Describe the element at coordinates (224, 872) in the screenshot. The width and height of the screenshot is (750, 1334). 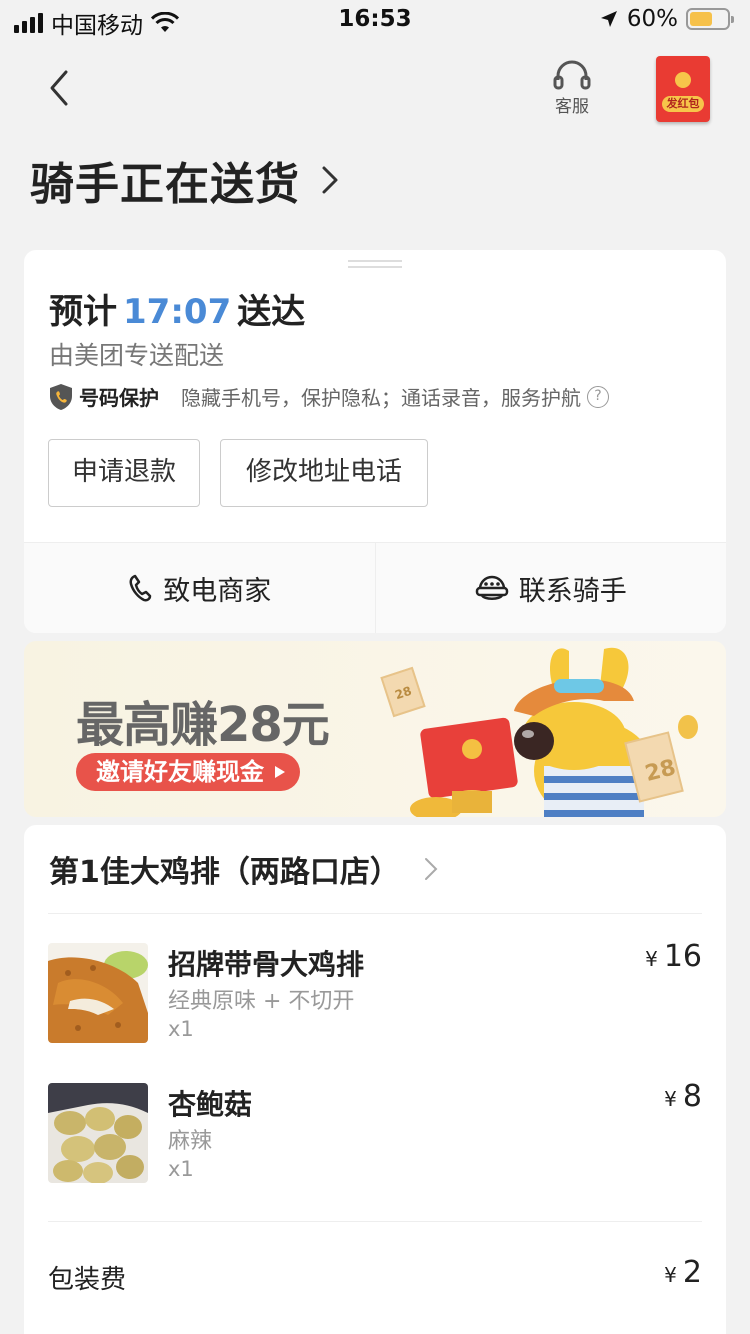
I see `shop-name: 第1佳大鸡排（两路口店）` at that location.